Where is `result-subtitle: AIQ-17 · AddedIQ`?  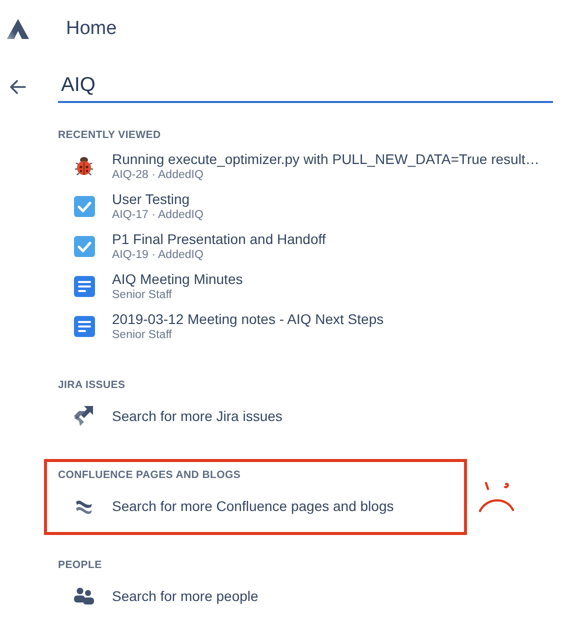
result-subtitle: AIQ-17 · AddedIQ is located at coordinates (158, 215).